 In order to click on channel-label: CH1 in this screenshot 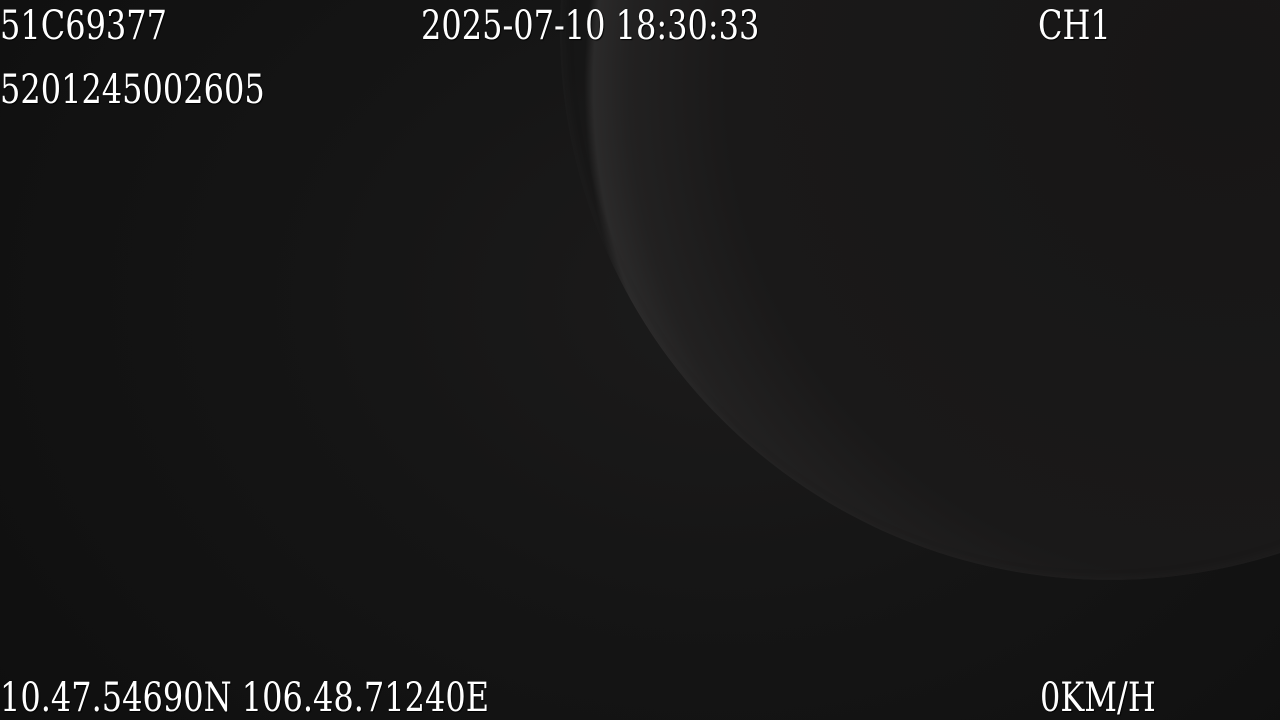, I will do `click(1074, 26)`.